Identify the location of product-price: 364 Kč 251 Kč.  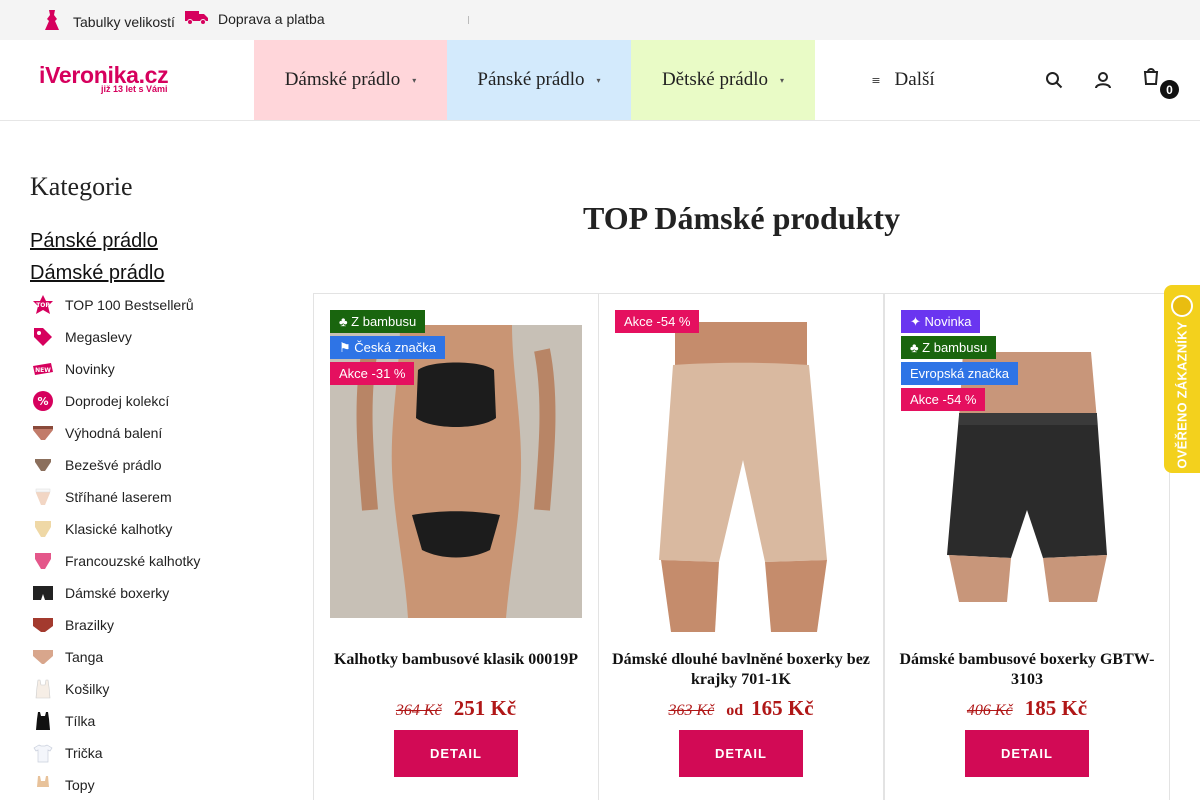
(456, 708).